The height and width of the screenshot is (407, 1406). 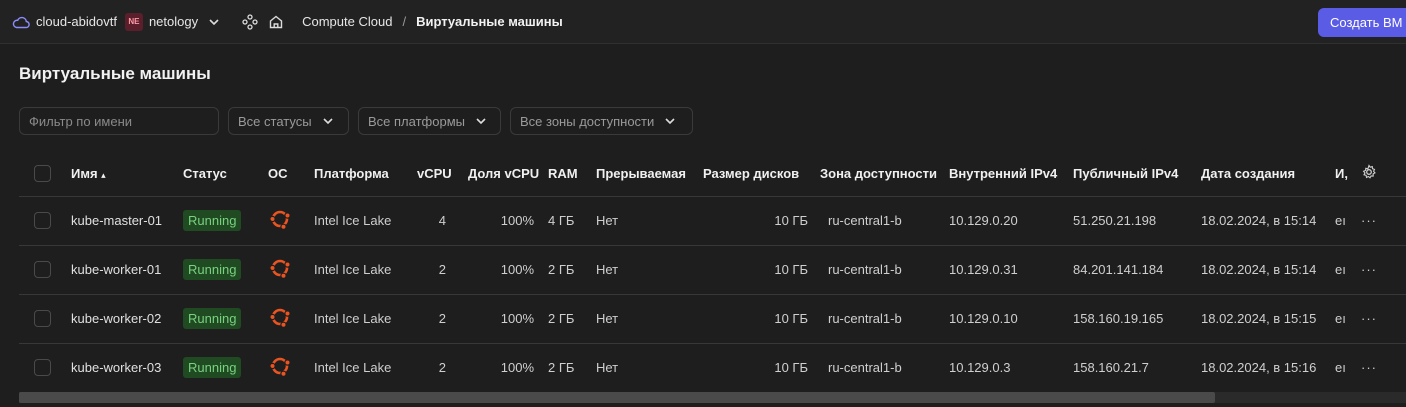 What do you see at coordinates (1137, 270) in the screenshot?
I see `public-ip-cell: 84.201.141.184` at bounding box center [1137, 270].